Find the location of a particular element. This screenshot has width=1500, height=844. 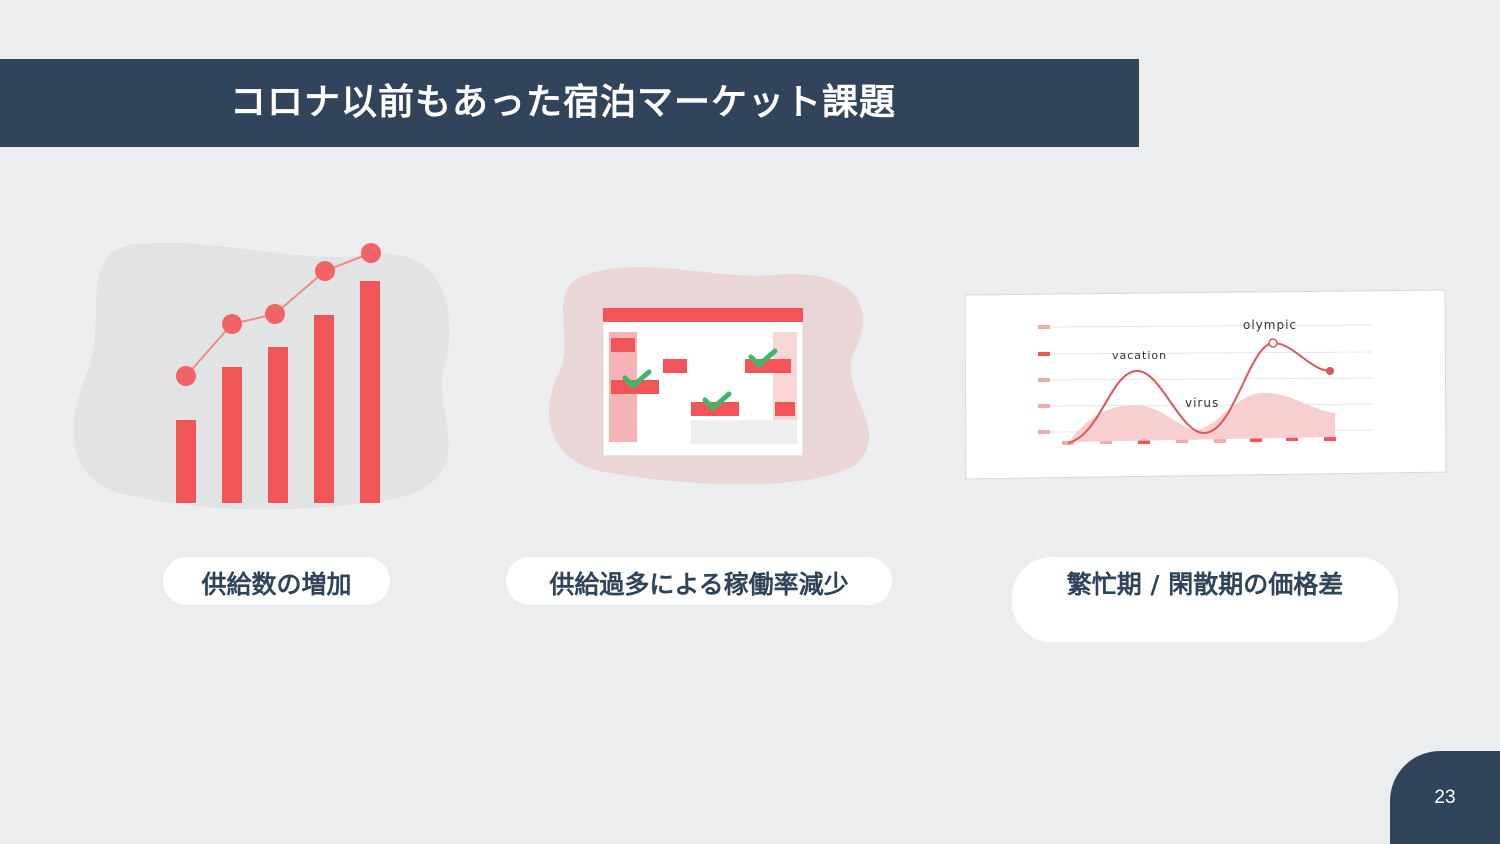

caption-supply-increase: 供給数の増加 is located at coordinates (276, 584).